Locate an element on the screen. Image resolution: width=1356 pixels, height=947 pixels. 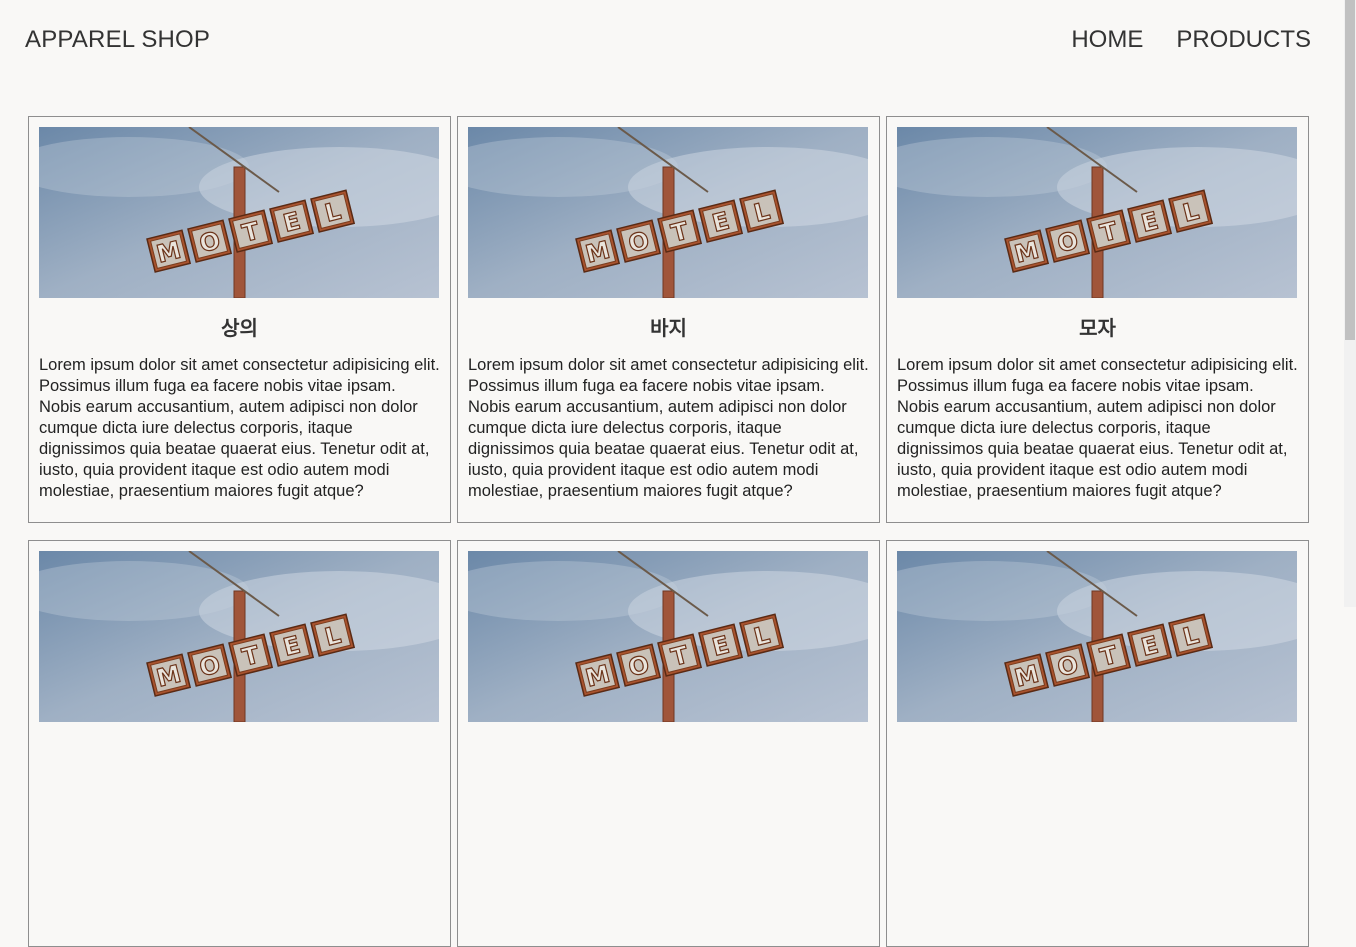
page-scrollbar is located at coordinates (1350, 303).